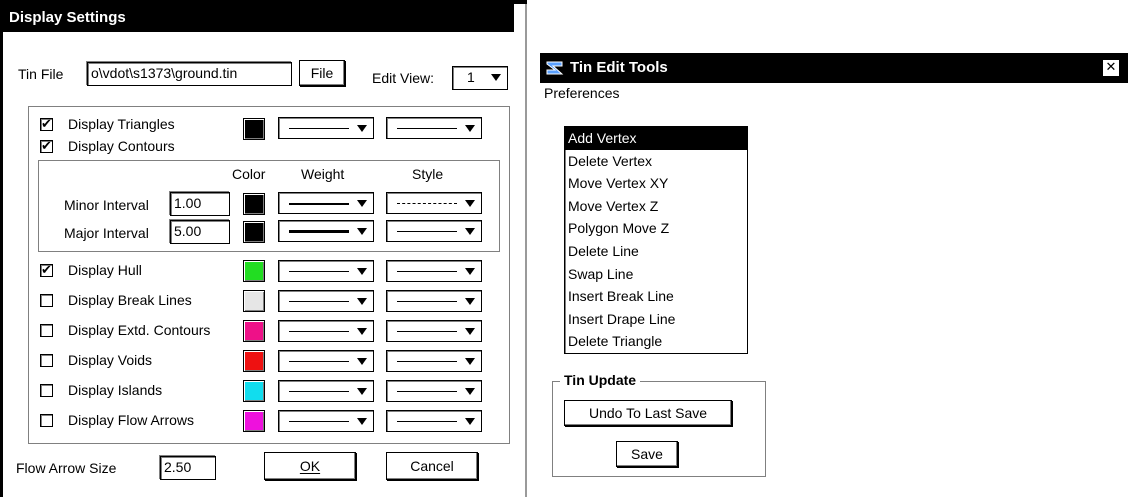 This screenshot has width=1132, height=497. What do you see at coordinates (323, 174) in the screenshot?
I see `weight-column-header: Weight` at bounding box center [323, 174].